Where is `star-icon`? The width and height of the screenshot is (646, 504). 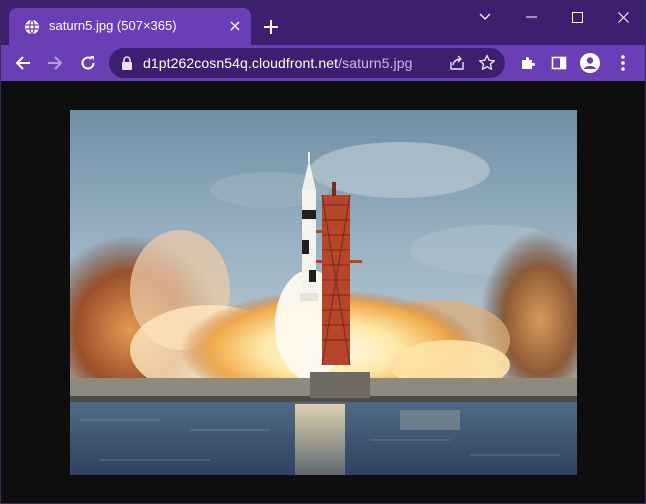
star-icon is located at coordinates (487, 63).